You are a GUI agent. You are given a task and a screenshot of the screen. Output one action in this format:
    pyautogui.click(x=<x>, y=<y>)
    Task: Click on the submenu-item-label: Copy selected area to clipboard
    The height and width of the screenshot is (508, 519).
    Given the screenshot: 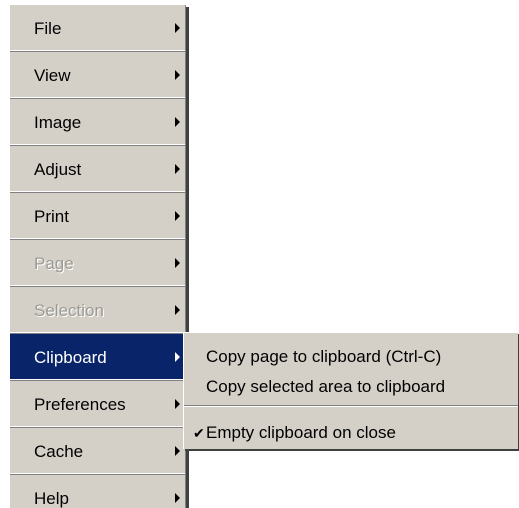 What is the action you would take?
    pyautogui.click(x=326, y=386)
    